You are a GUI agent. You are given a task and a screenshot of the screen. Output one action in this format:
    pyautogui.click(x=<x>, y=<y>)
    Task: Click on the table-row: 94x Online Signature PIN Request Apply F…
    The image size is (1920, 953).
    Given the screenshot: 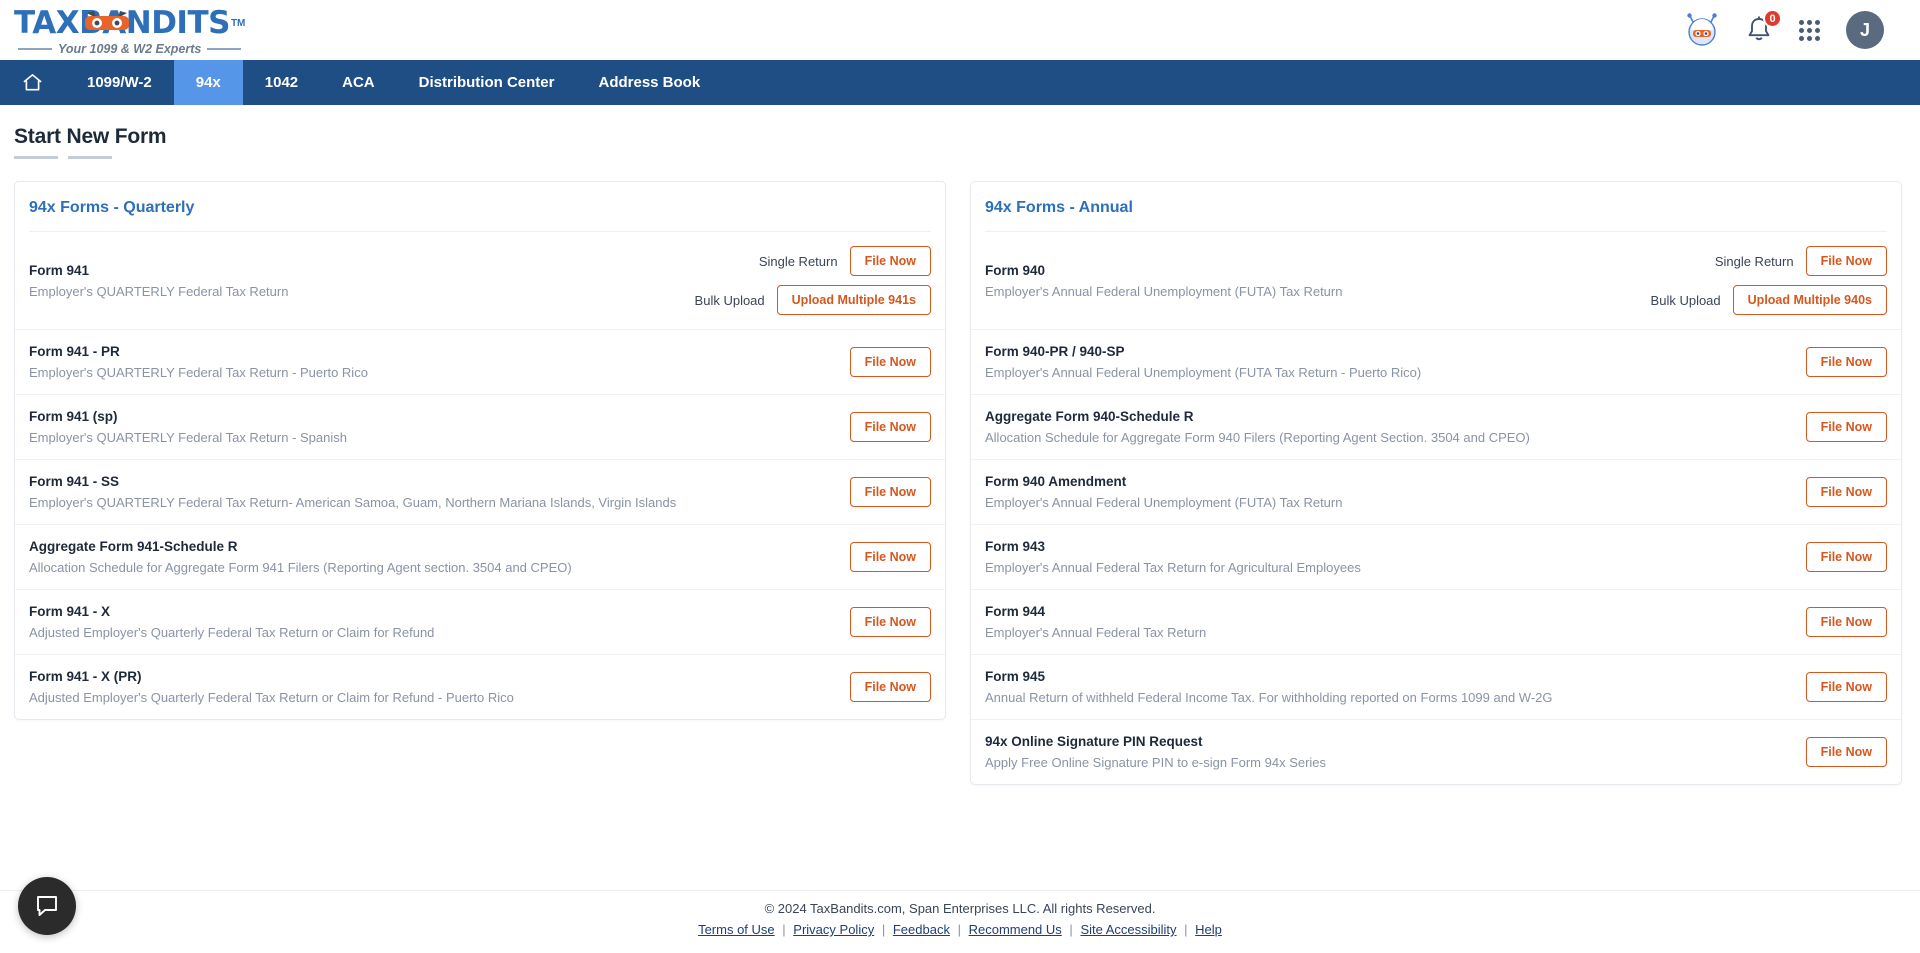 What is the action you would take?
    pyautogui.click(x=1436, y=752)
    